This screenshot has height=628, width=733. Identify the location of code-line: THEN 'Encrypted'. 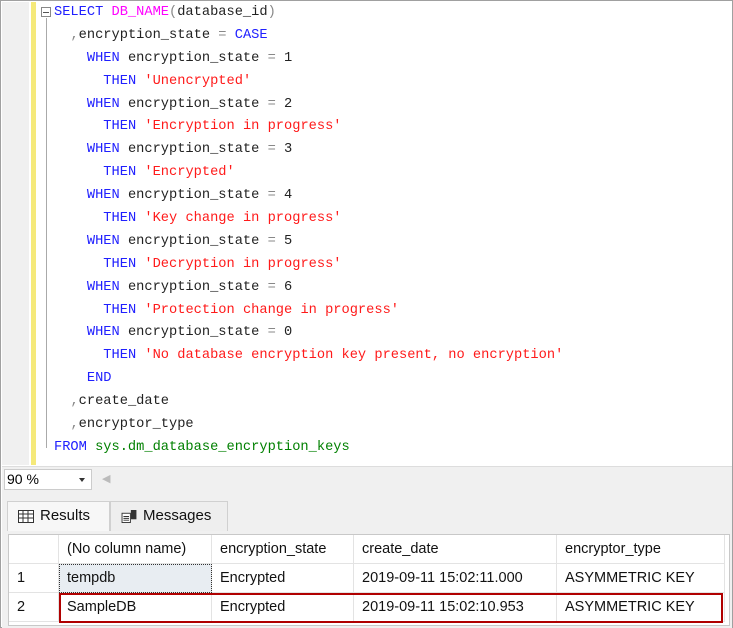
(308, 173).